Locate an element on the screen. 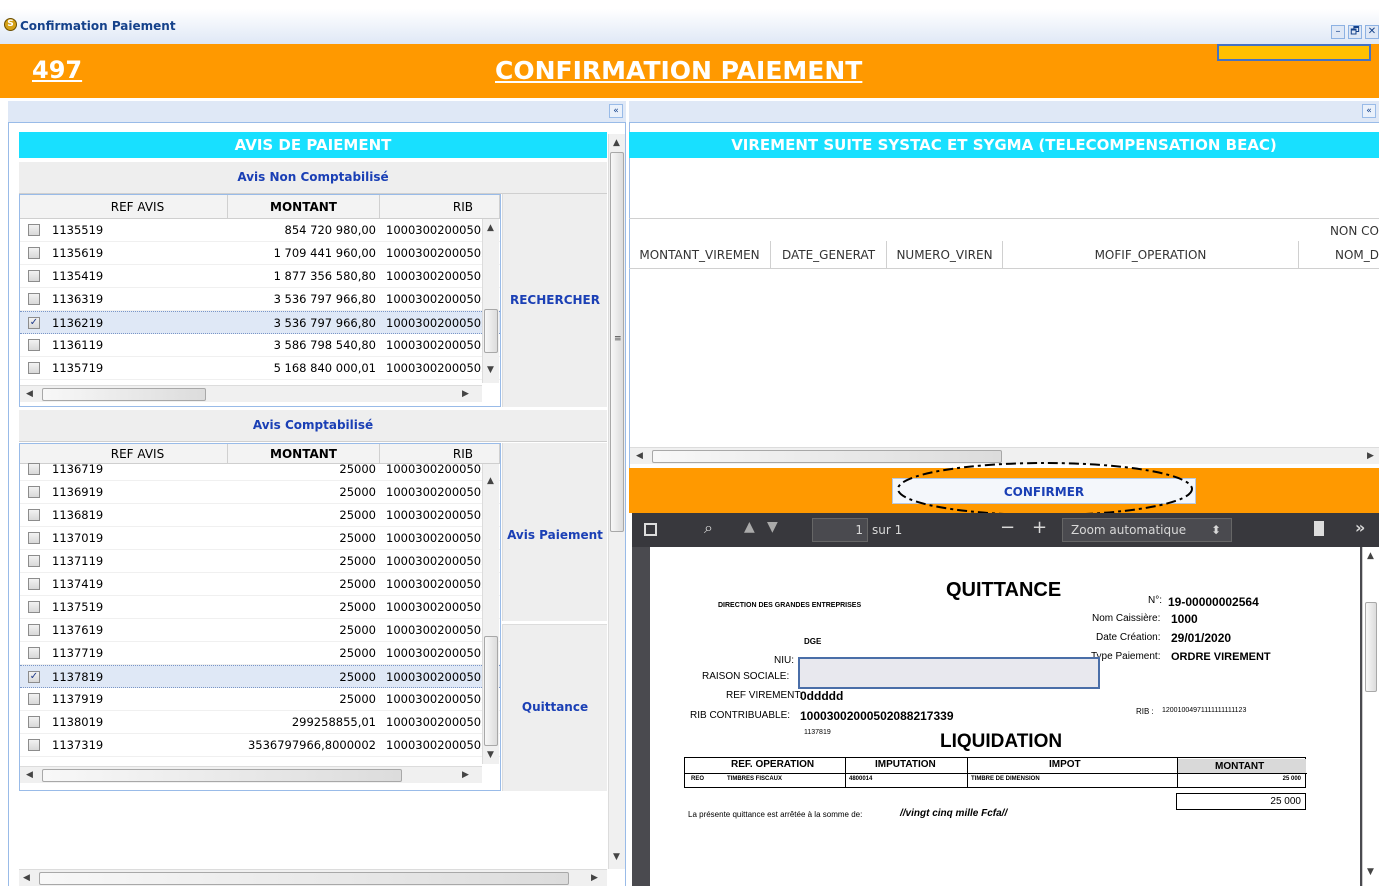 The width and height of the screenshot is (1379, 886). table-row: 1136319 3 536 797 966,80 10003002000502 is located at coordinates (260, 299).